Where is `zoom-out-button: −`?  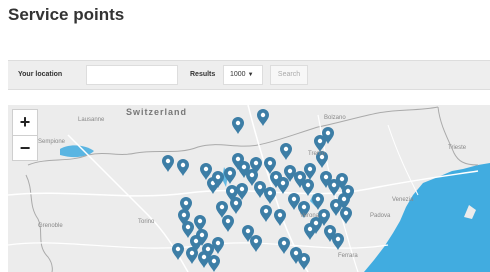
zoom-out-button: − is located at coordinates (25, 148).